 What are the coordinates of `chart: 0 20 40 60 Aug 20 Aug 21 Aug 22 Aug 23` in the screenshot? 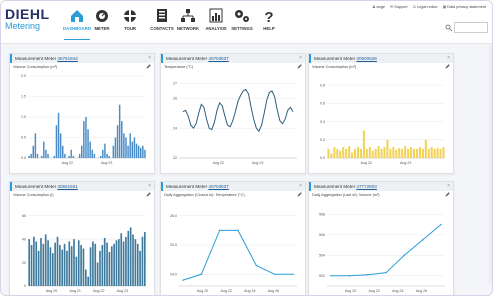 It's located at (84, 253).